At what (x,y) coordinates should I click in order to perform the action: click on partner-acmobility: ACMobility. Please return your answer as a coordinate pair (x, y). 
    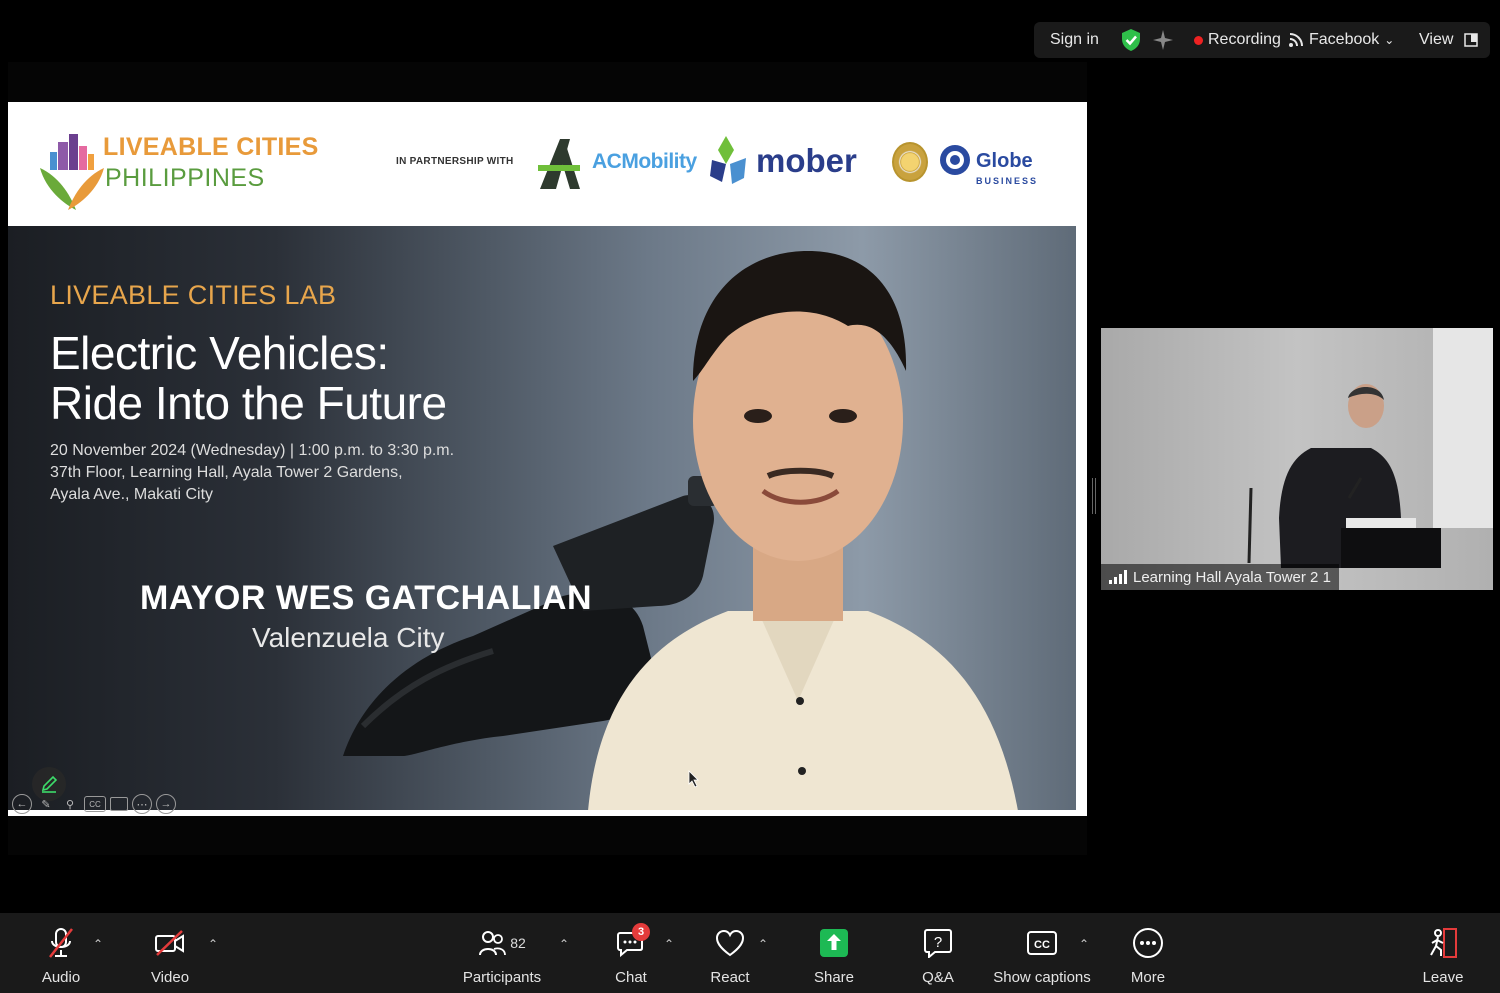
    Looking at the image, I should click on (644, 161).